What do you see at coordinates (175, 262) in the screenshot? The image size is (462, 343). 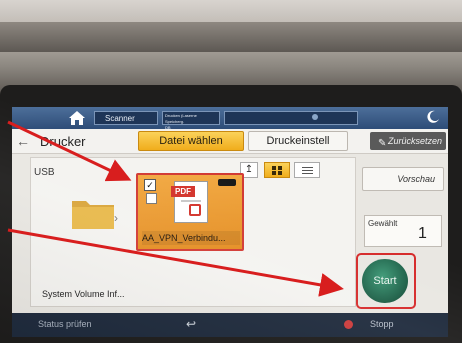 I see `arrow-to-start` at bounding box center [175, 262].